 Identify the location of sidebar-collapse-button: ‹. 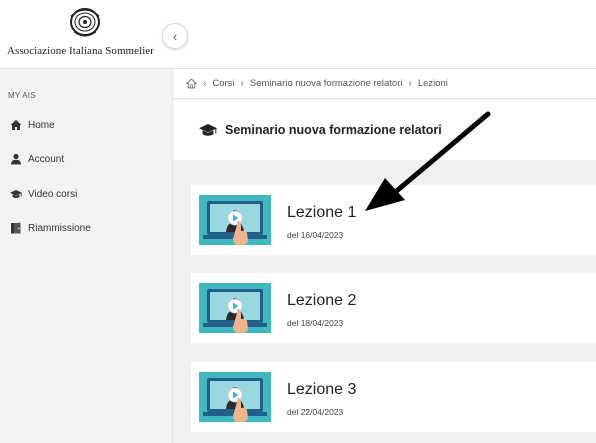
(175, 36).